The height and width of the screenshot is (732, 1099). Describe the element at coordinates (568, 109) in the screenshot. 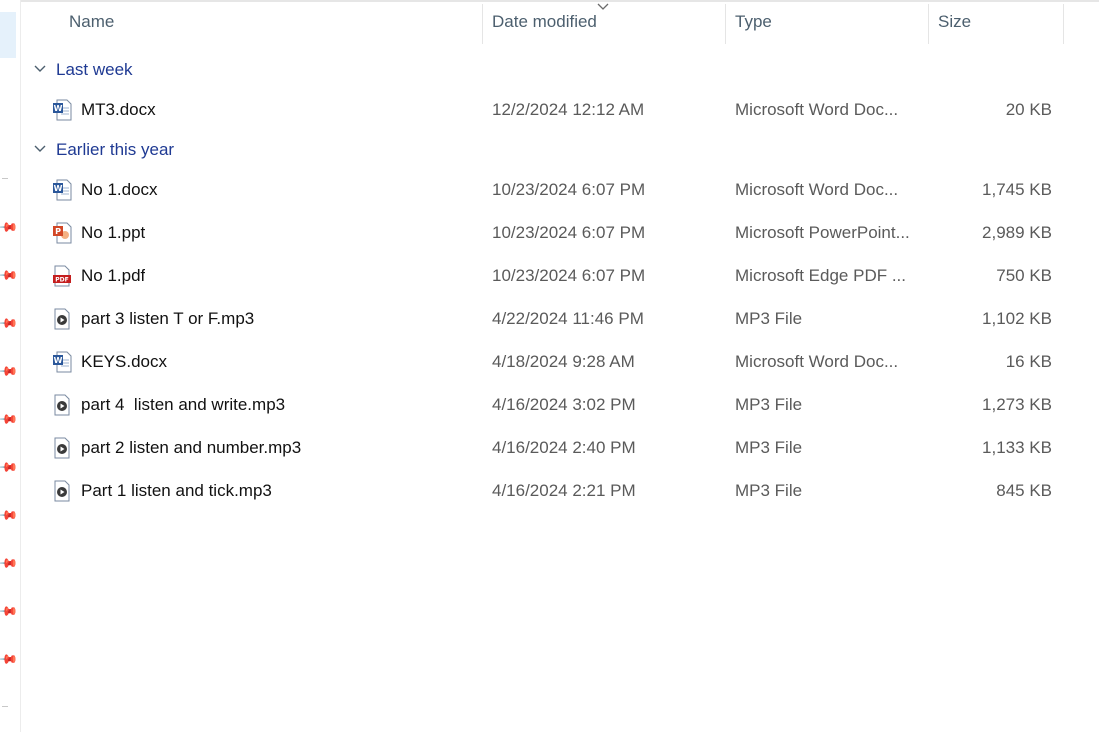

I see `file-date-modified: 12/2/2024 12:12 AM` at that location.